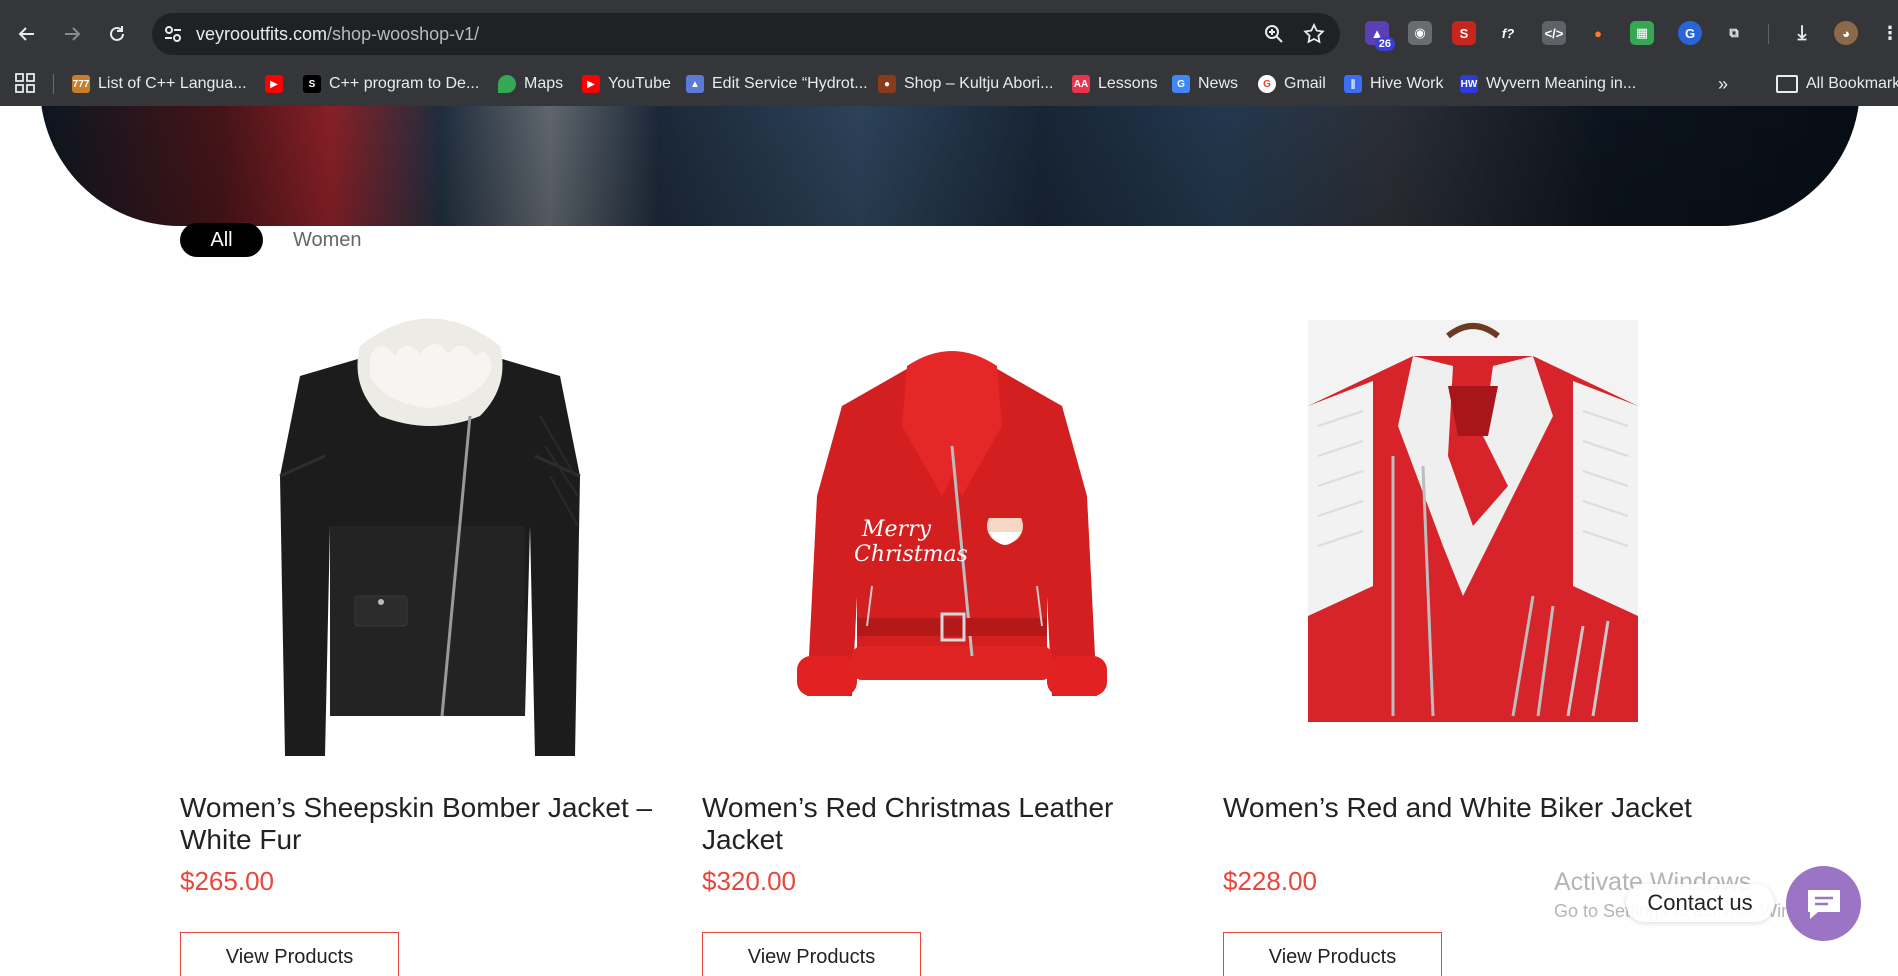 This screenshot has width=1898, height=976. I want to click on url-text: veyrooutfits.com/shop-wooshop-v1/, so click(337, 34).